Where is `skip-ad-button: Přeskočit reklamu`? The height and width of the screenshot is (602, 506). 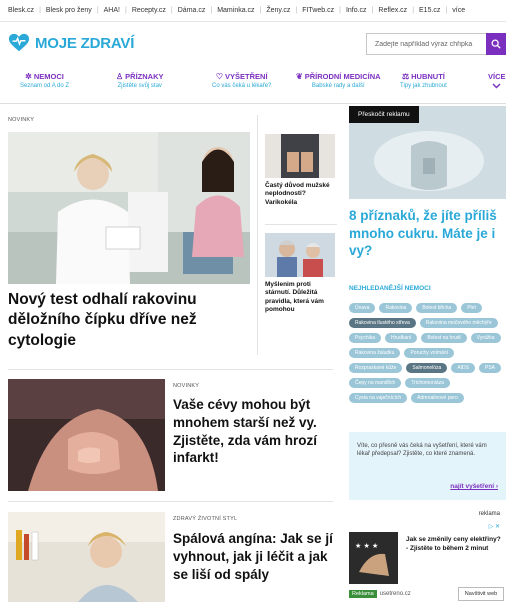 skip-ad-button: Přeskočit reklamu is located at coordinates (384, 114).